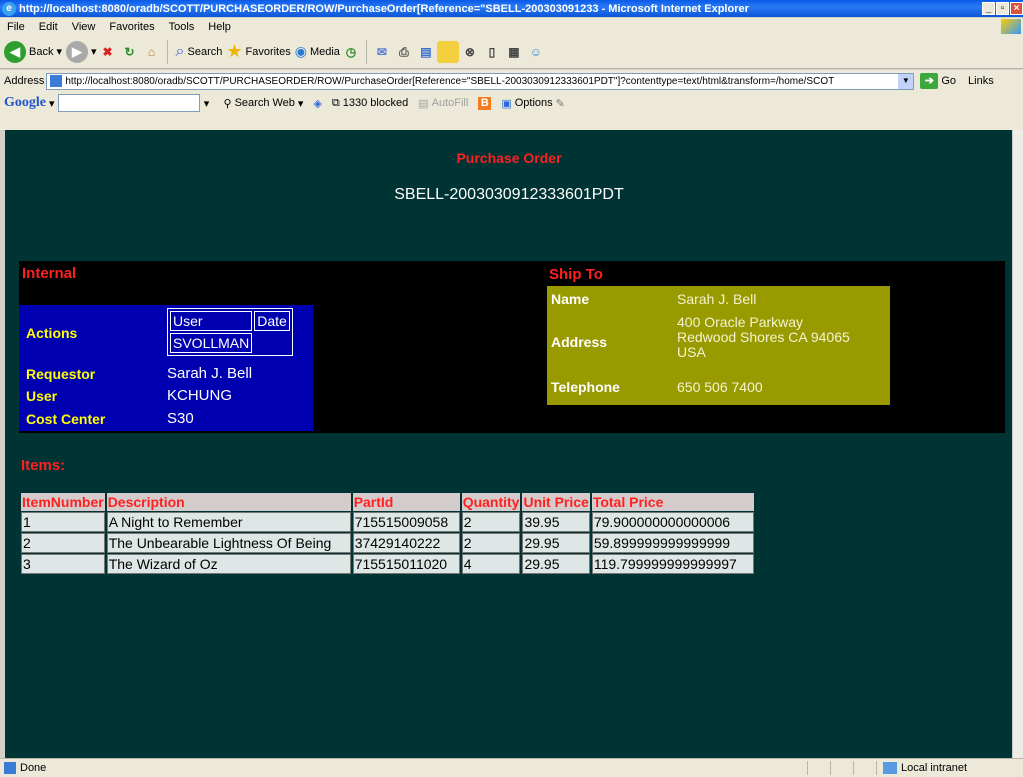 This screenshot has width=1023, height=777. What do you see at coordinates (59, 52) in the screenshot?
I see `back-dropdown-icon: ▾` at bounding box center [59, 52].